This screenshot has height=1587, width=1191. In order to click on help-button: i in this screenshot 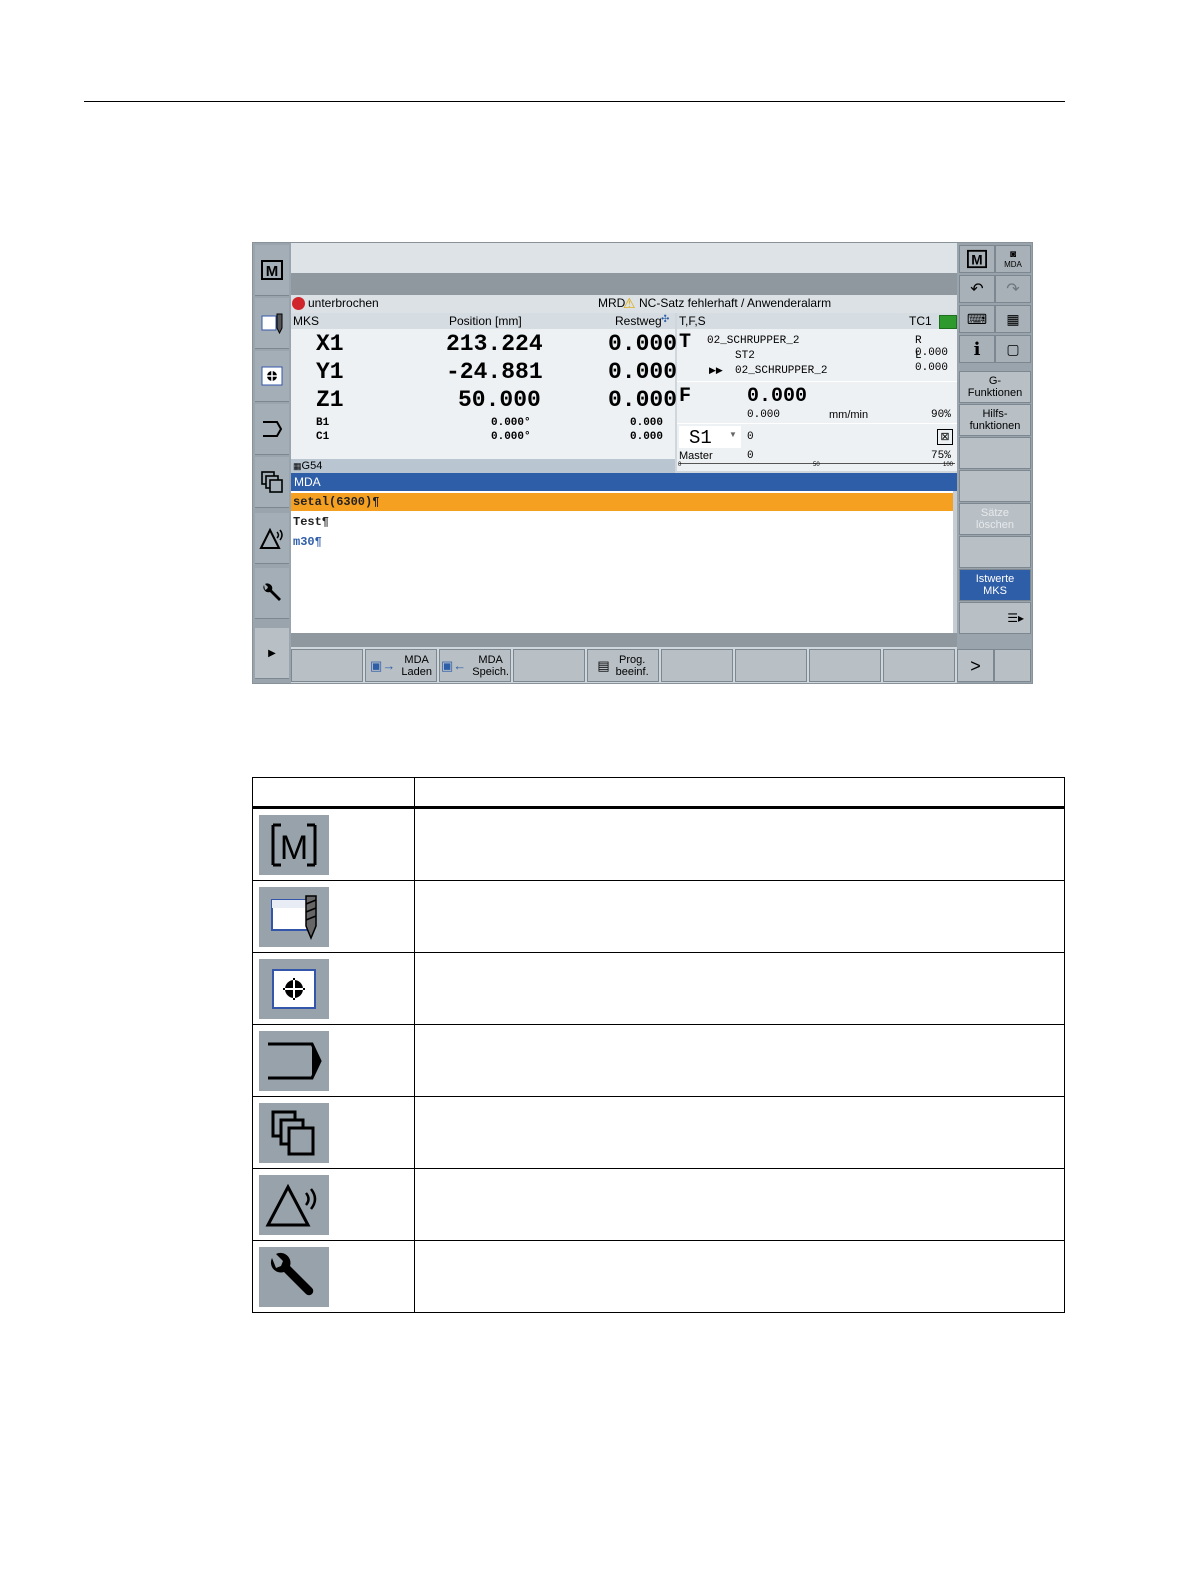, I will do `click(977, 349)`.